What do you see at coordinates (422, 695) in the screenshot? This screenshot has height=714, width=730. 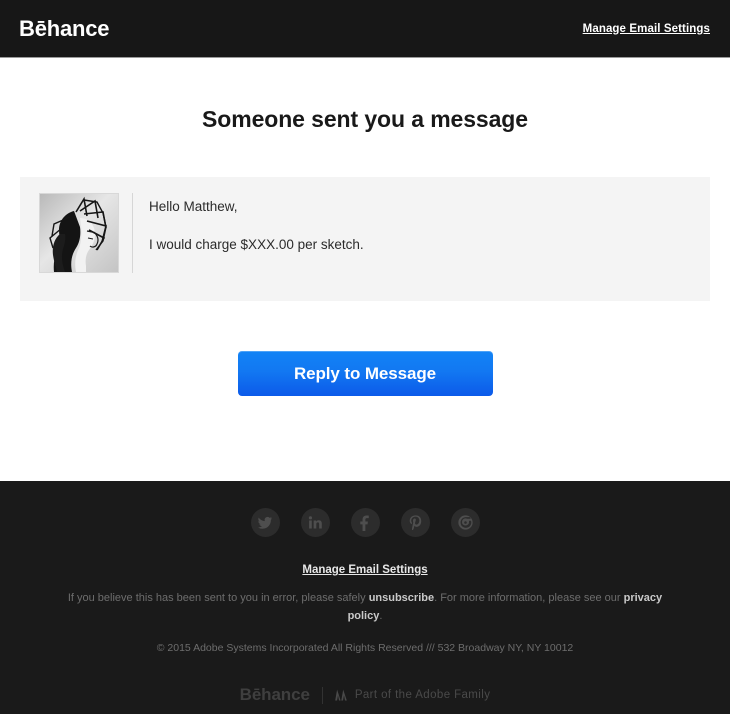 I see `adobe-family-label: Part of the Adobe Family` at bounding box center [422, 695].